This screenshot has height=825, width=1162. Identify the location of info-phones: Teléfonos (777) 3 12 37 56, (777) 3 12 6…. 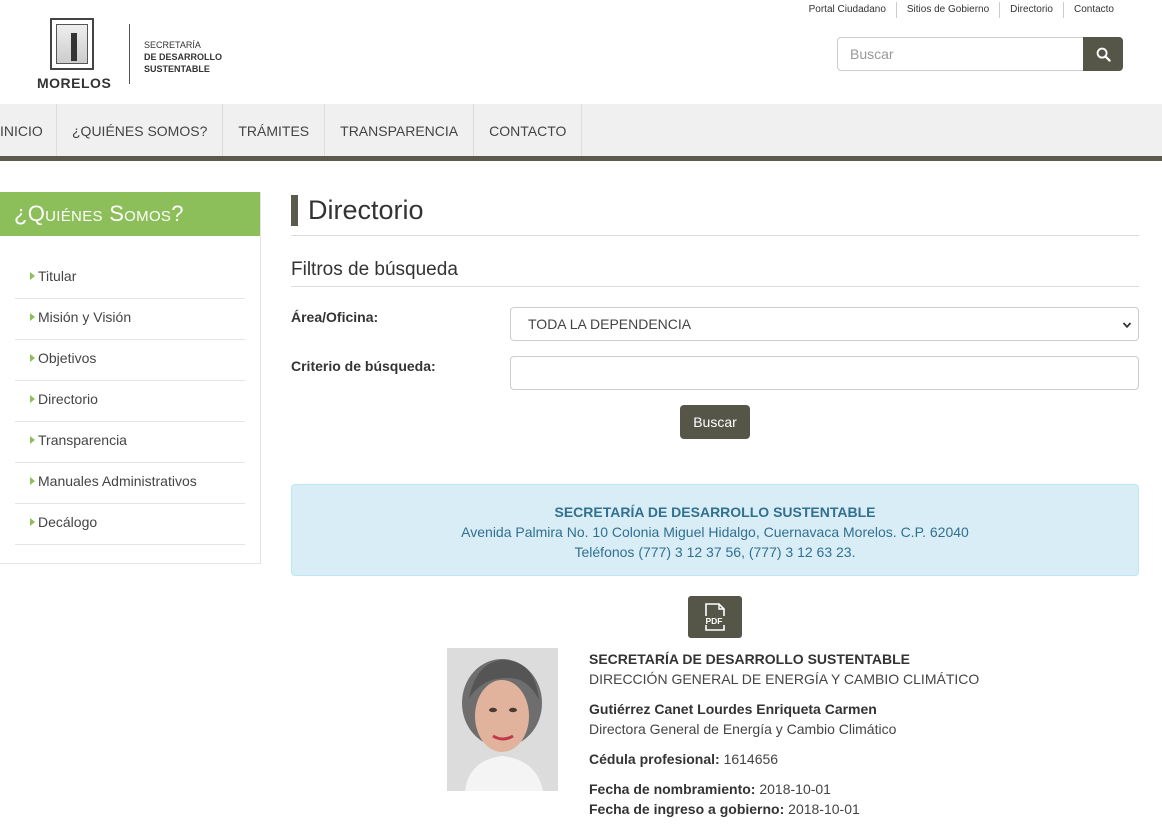
(715, 552).